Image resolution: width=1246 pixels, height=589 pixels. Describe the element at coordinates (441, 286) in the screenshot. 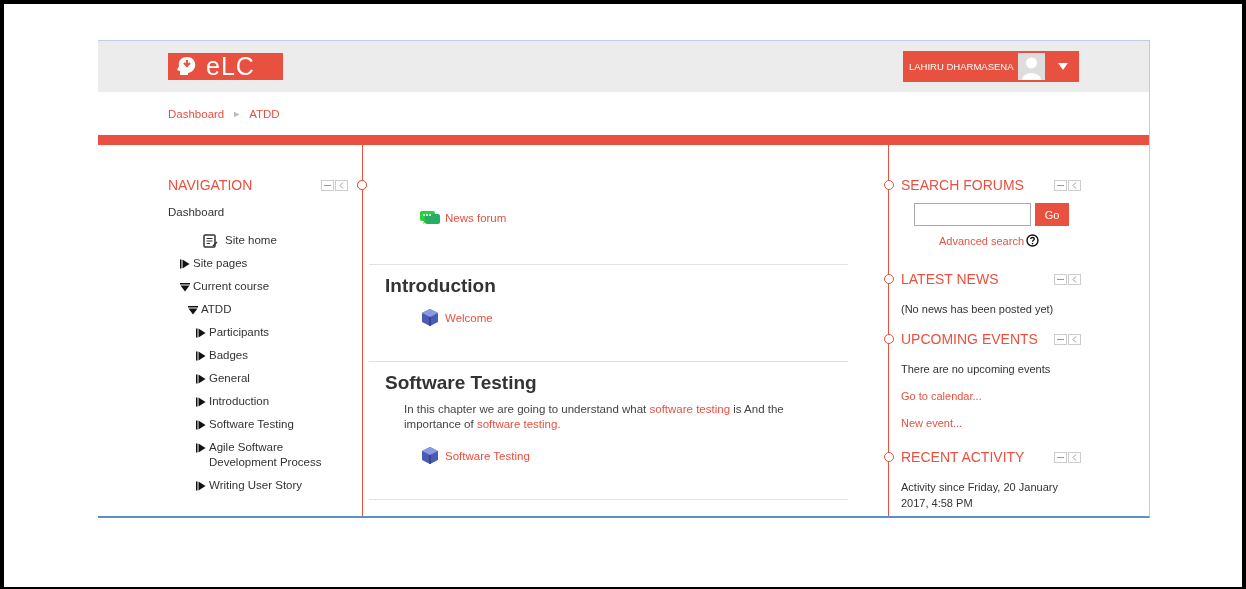

I see `section-title: Introduction` at that location.